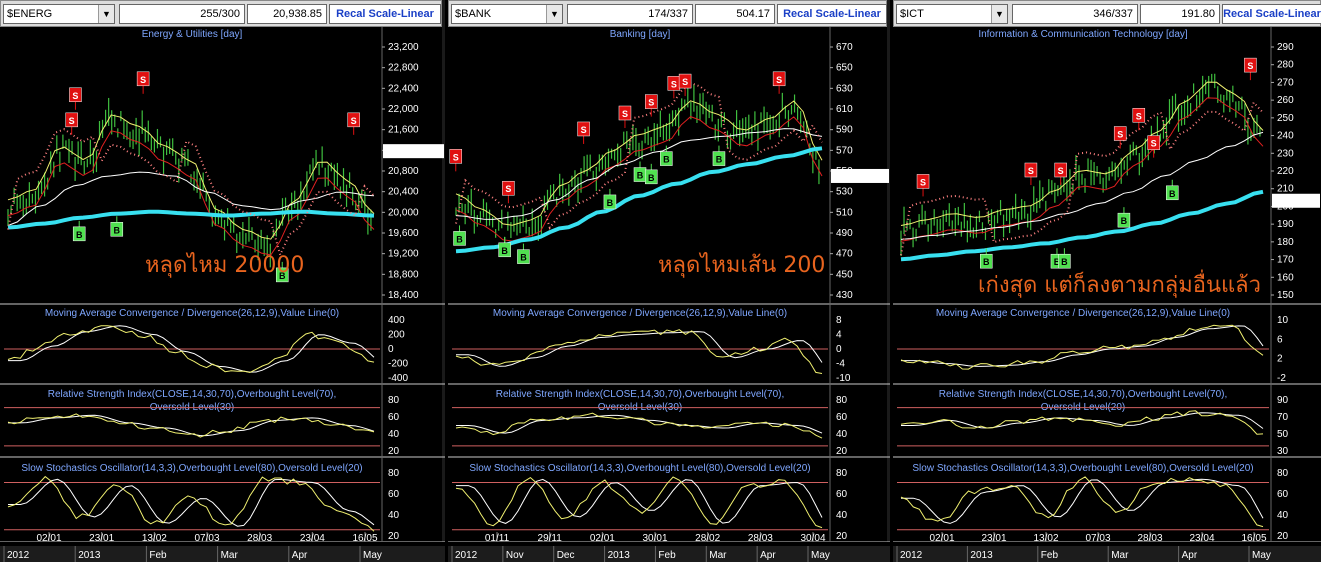 The height and width of the screenshot is (562, 1321). I want to click on price-tick-label: 180, so click(1285, 242).